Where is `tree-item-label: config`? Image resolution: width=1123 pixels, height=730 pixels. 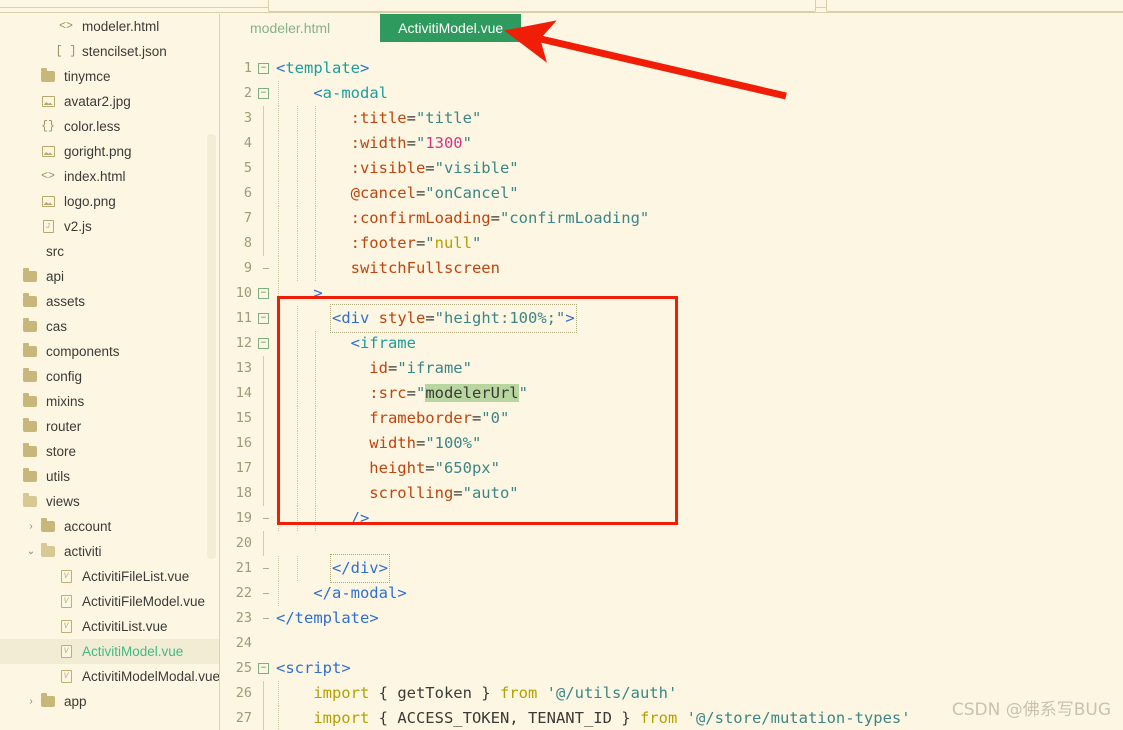
tree-item-label: config is located at coordinates (64, 376).